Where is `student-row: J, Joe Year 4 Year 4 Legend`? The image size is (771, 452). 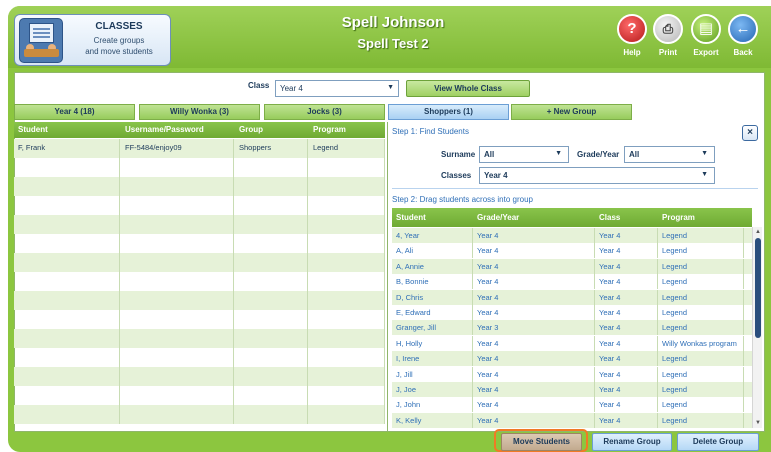 student-row: J, Joe Year 4 Year 4 Legend is located at coordinates (572, 389).